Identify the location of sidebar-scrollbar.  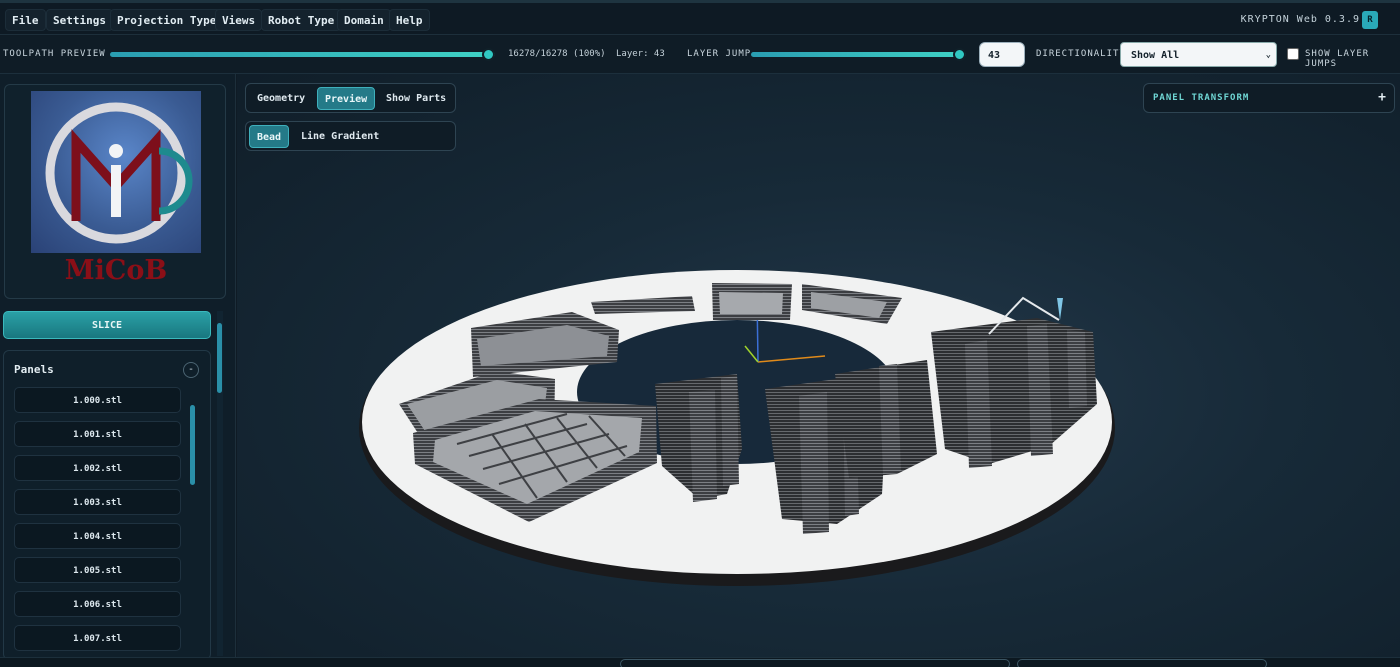
(220, 483).